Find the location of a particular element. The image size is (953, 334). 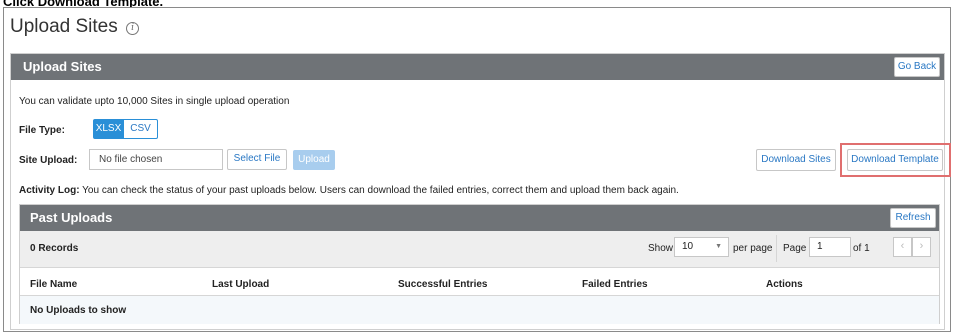

next-page-icon: › is located at coordinates (921, 247).